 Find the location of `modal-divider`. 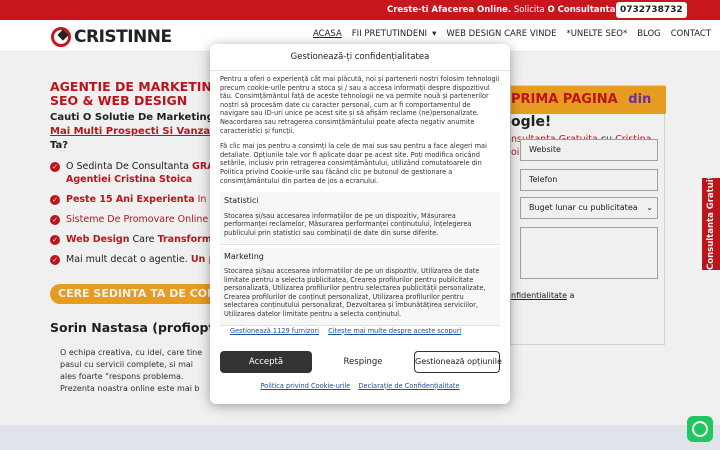

modal-divider is located at coordinates (360, 70).